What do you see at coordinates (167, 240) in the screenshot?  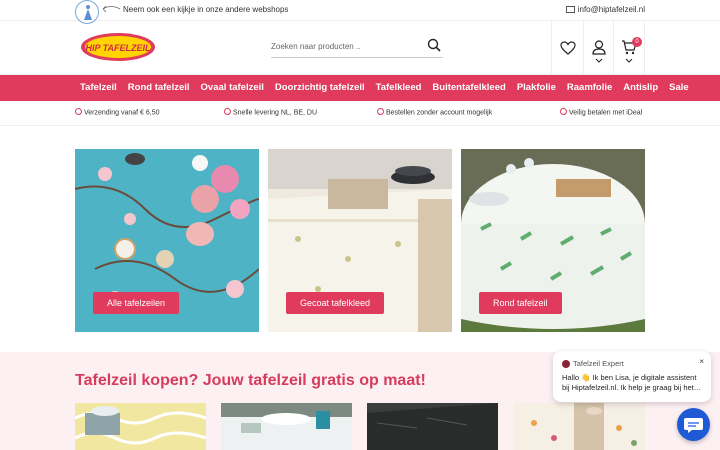 I see `category-tile-all: Alle tafelzeilen` at bounding box center [167, 240].